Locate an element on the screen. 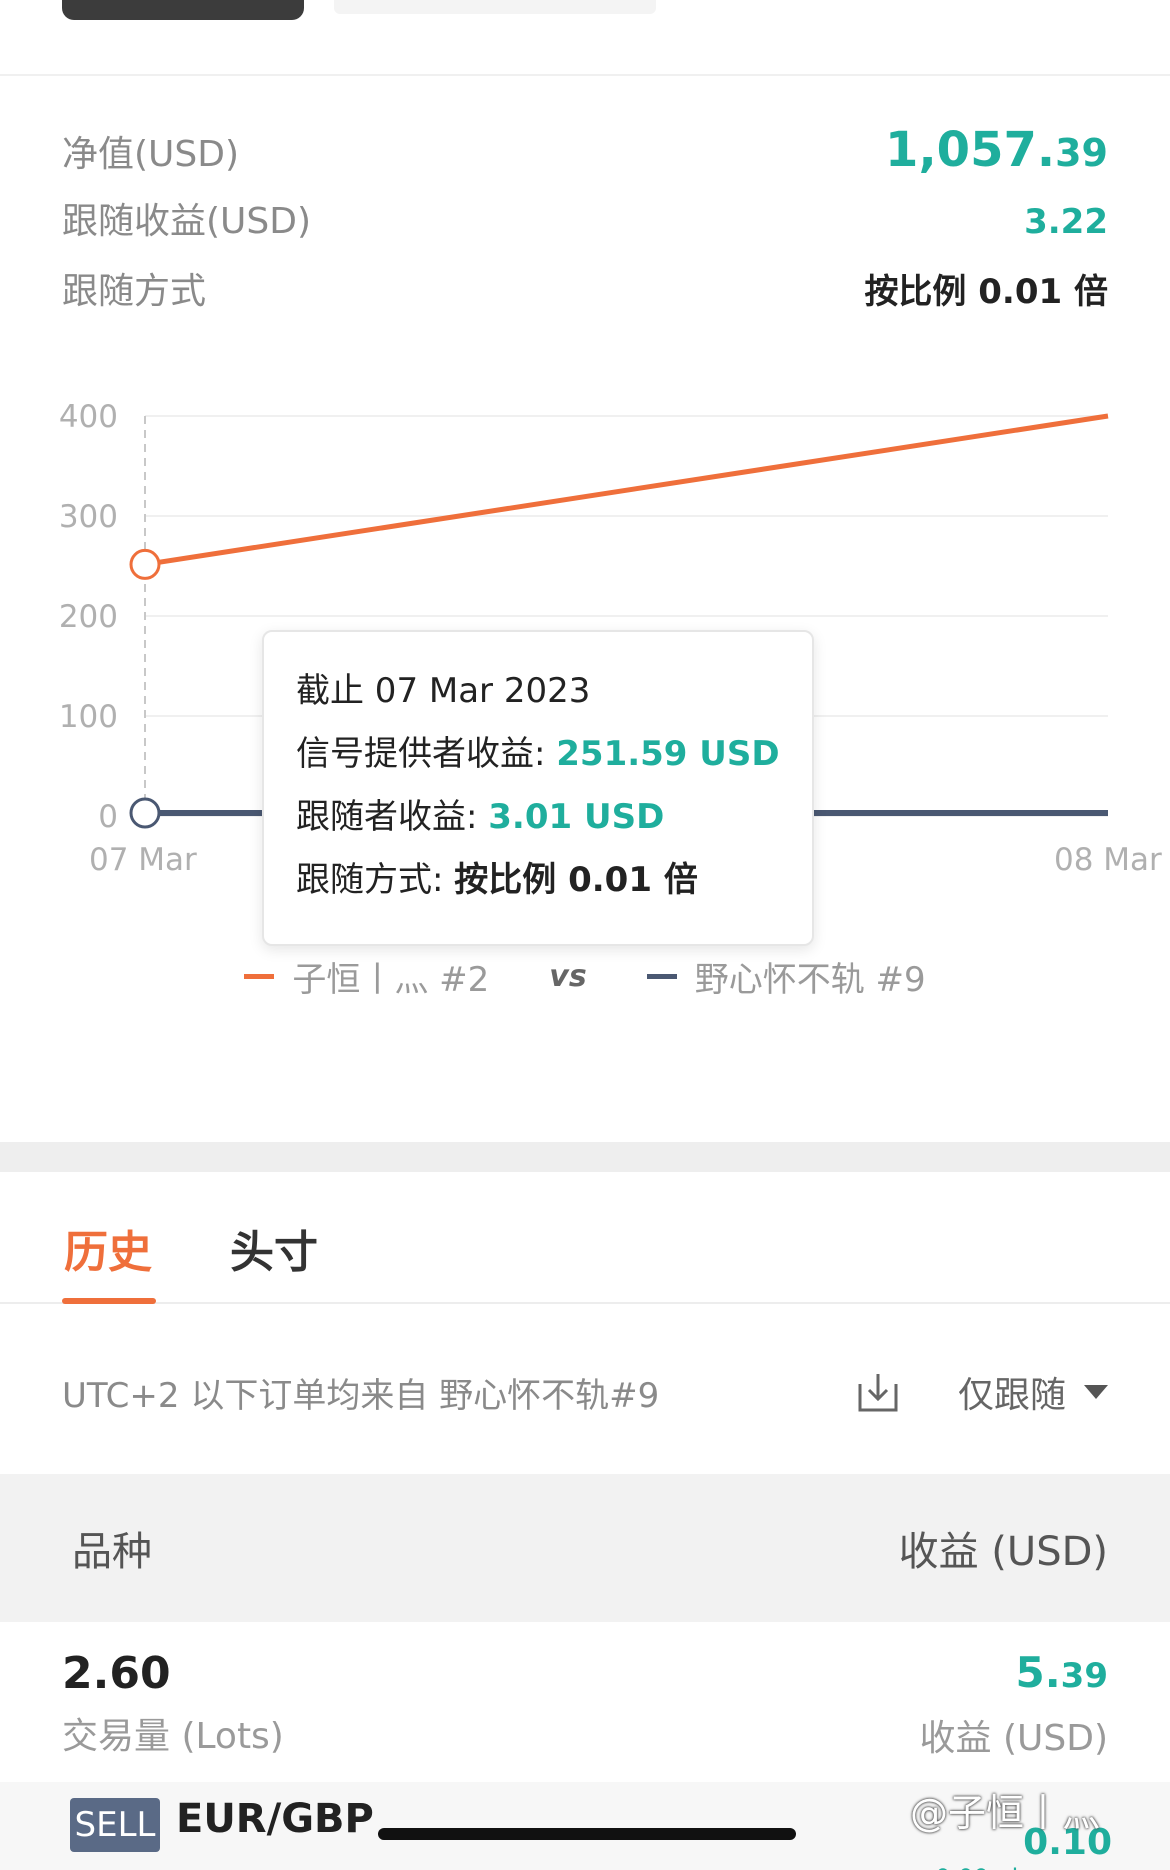  y-tick-label: 300 is located at coordinates (88, 517).